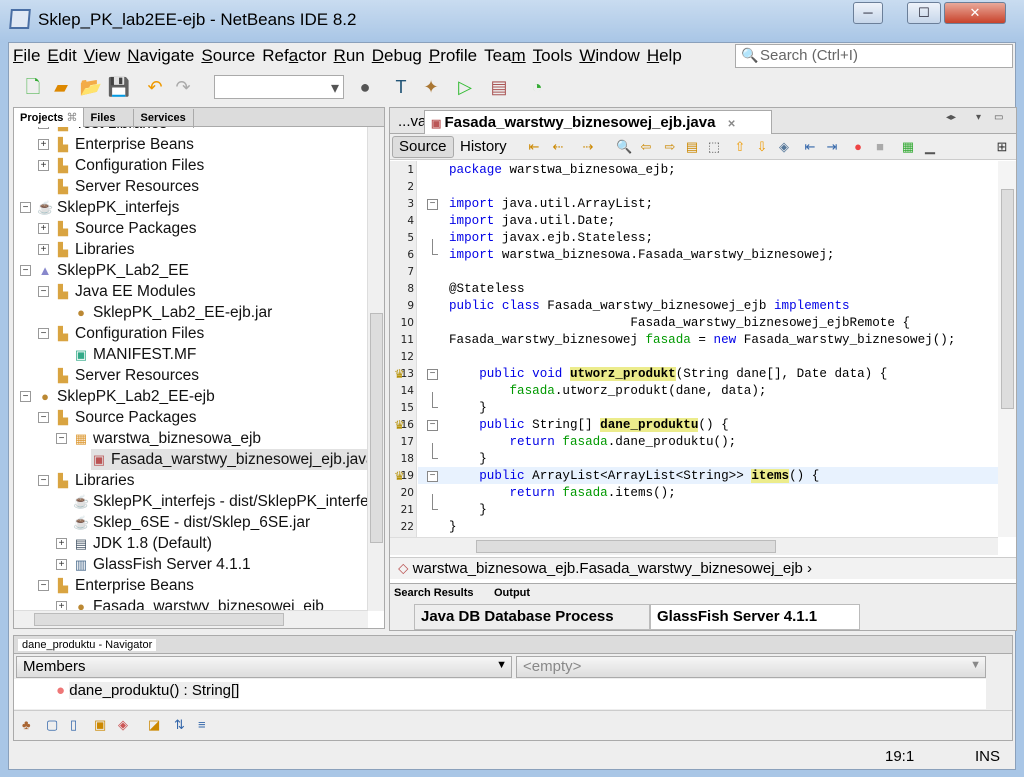  Describe the element at coordinates (924, 13) in the screenshot. I see `maximize-button: ☐` at that location.